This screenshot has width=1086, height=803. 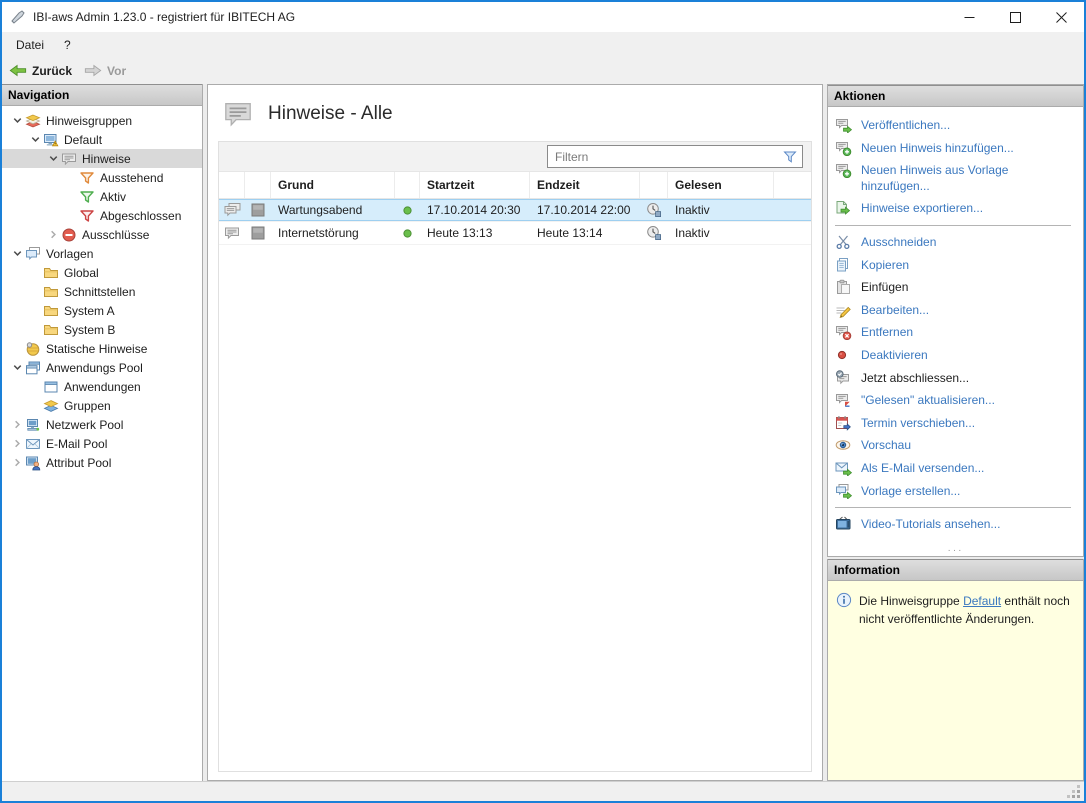 I want to click on cell-startzeit: Heute 13:13, so click(x=460, y=233).